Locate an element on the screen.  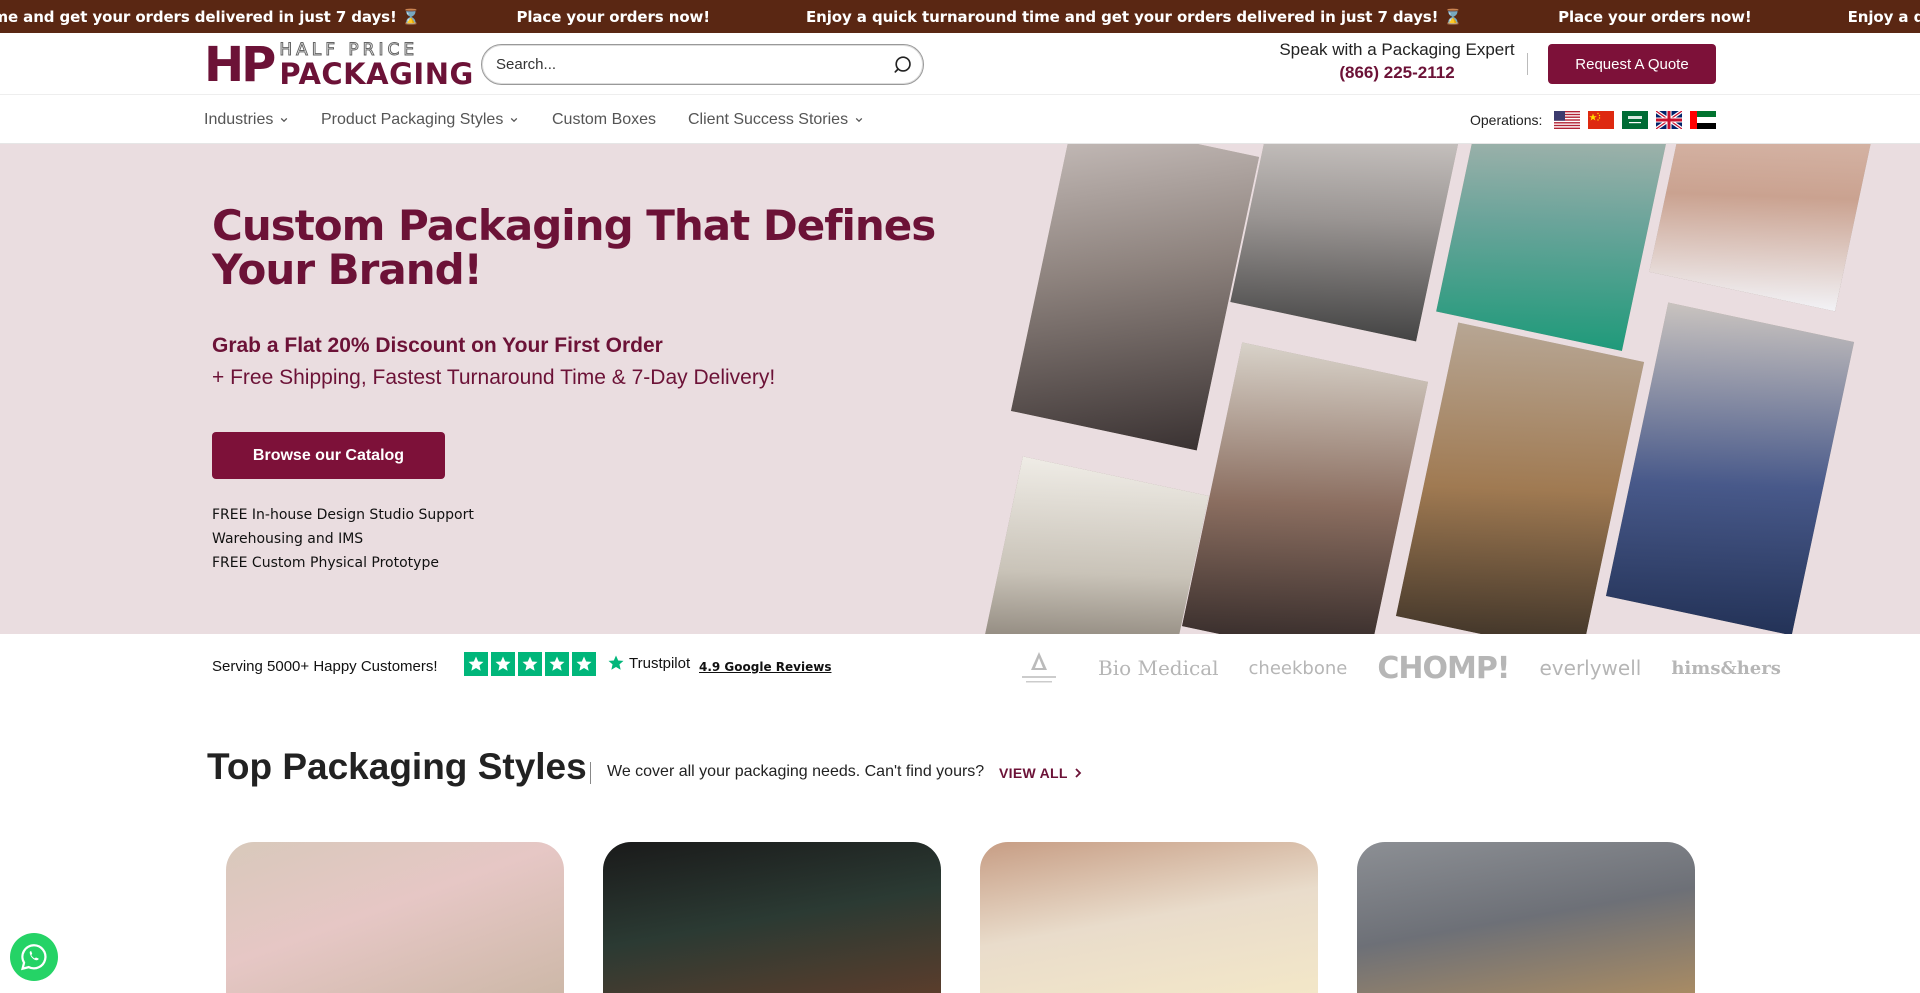
happy-customers-text: Serving 5000+ Happy Customers! is located at coordinates (325, 666).